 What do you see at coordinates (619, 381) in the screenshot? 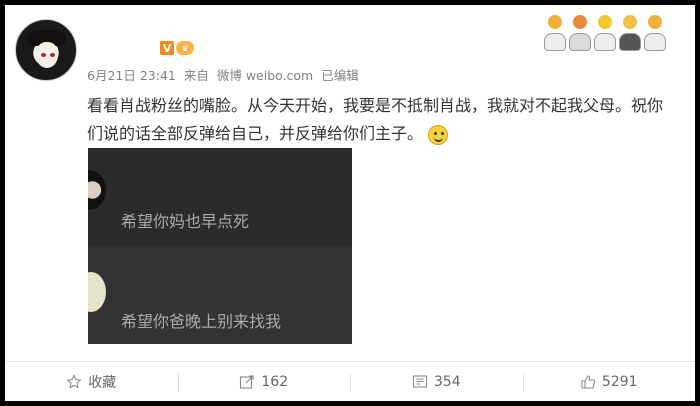
I see `like-count: 5291` at bounding box center [619, 381].